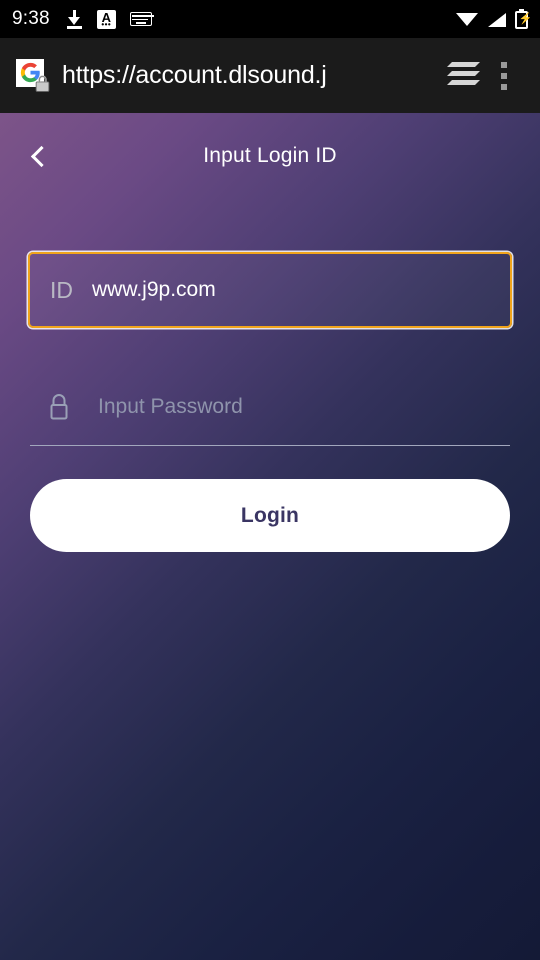 This screenshot has width=540, height=960. I want to click on lock-icon, so click(59, 407).